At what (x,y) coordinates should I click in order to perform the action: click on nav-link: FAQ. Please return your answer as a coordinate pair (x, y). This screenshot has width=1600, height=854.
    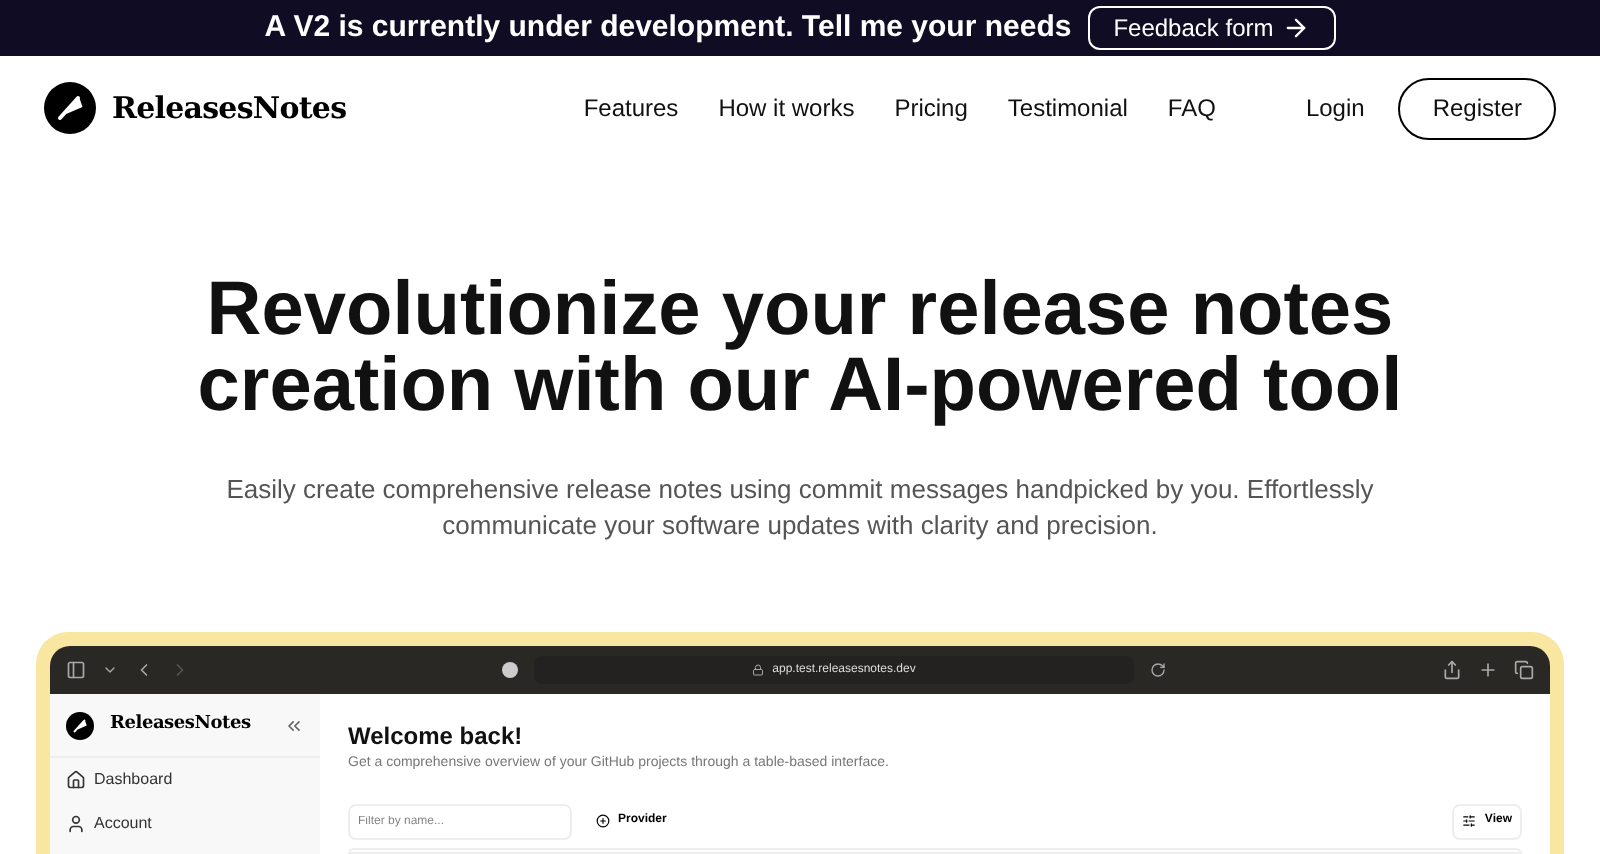
    Looking at the image, I should click on (1191, 108).